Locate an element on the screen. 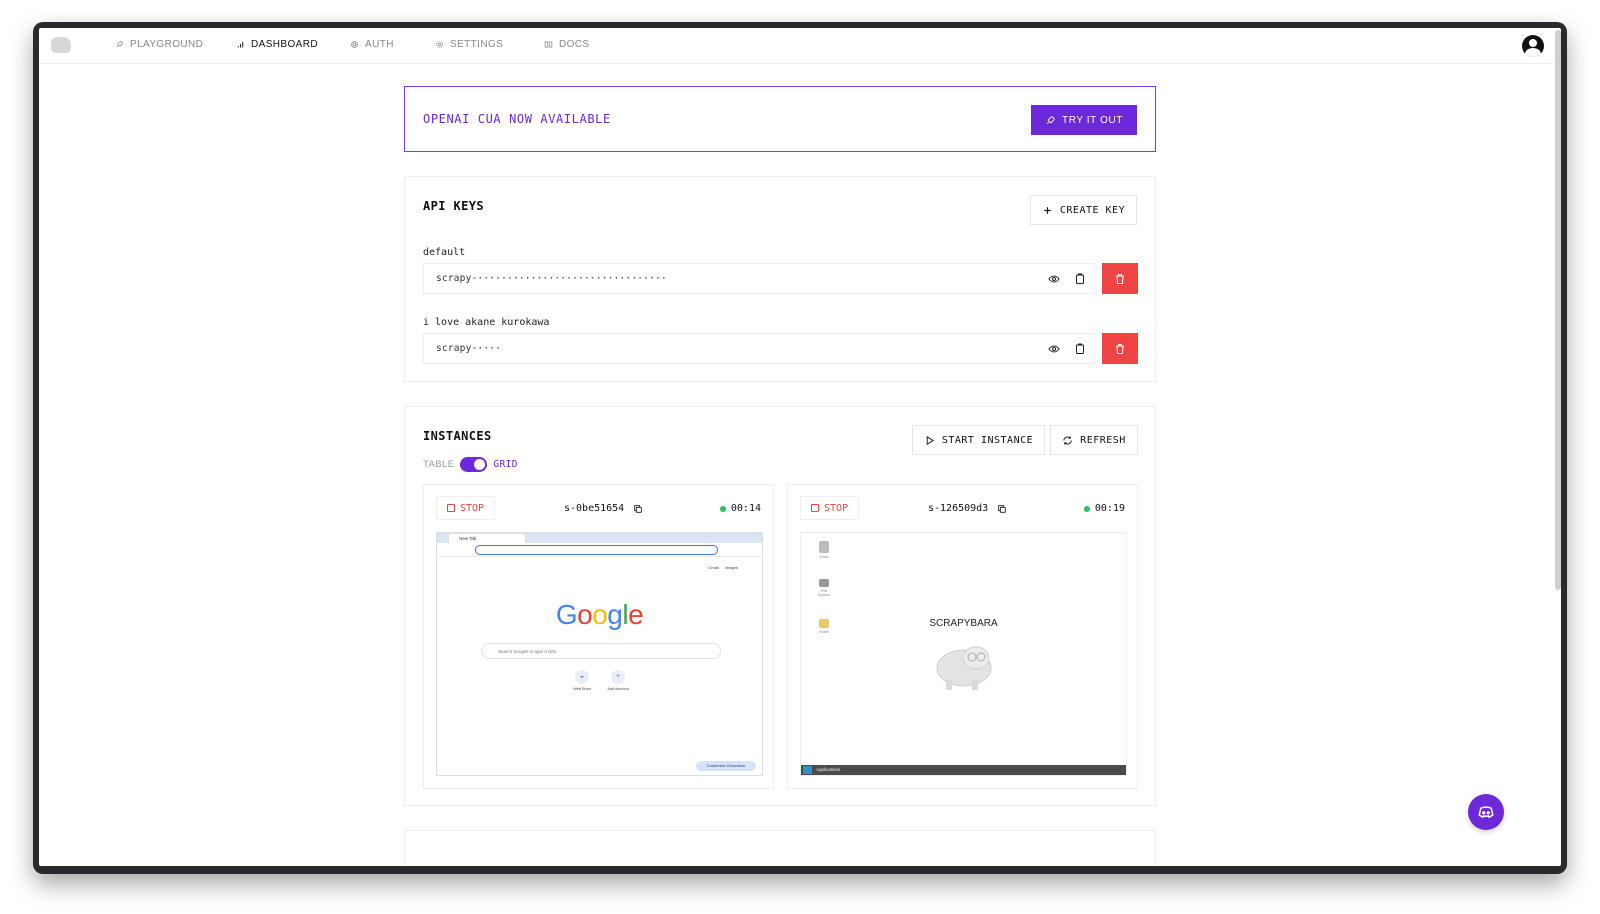  desktop-icon-filesystem: File System is located at coordinates (824, 588).